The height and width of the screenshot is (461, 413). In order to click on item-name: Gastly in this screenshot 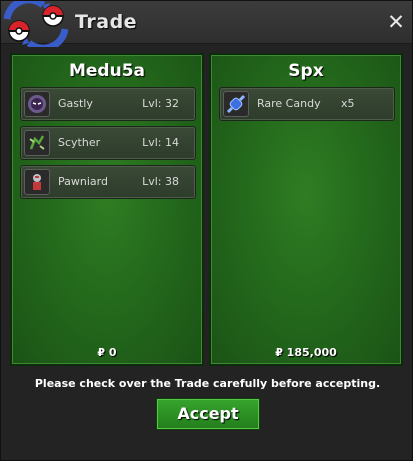, I will do `click(75, 103)`.